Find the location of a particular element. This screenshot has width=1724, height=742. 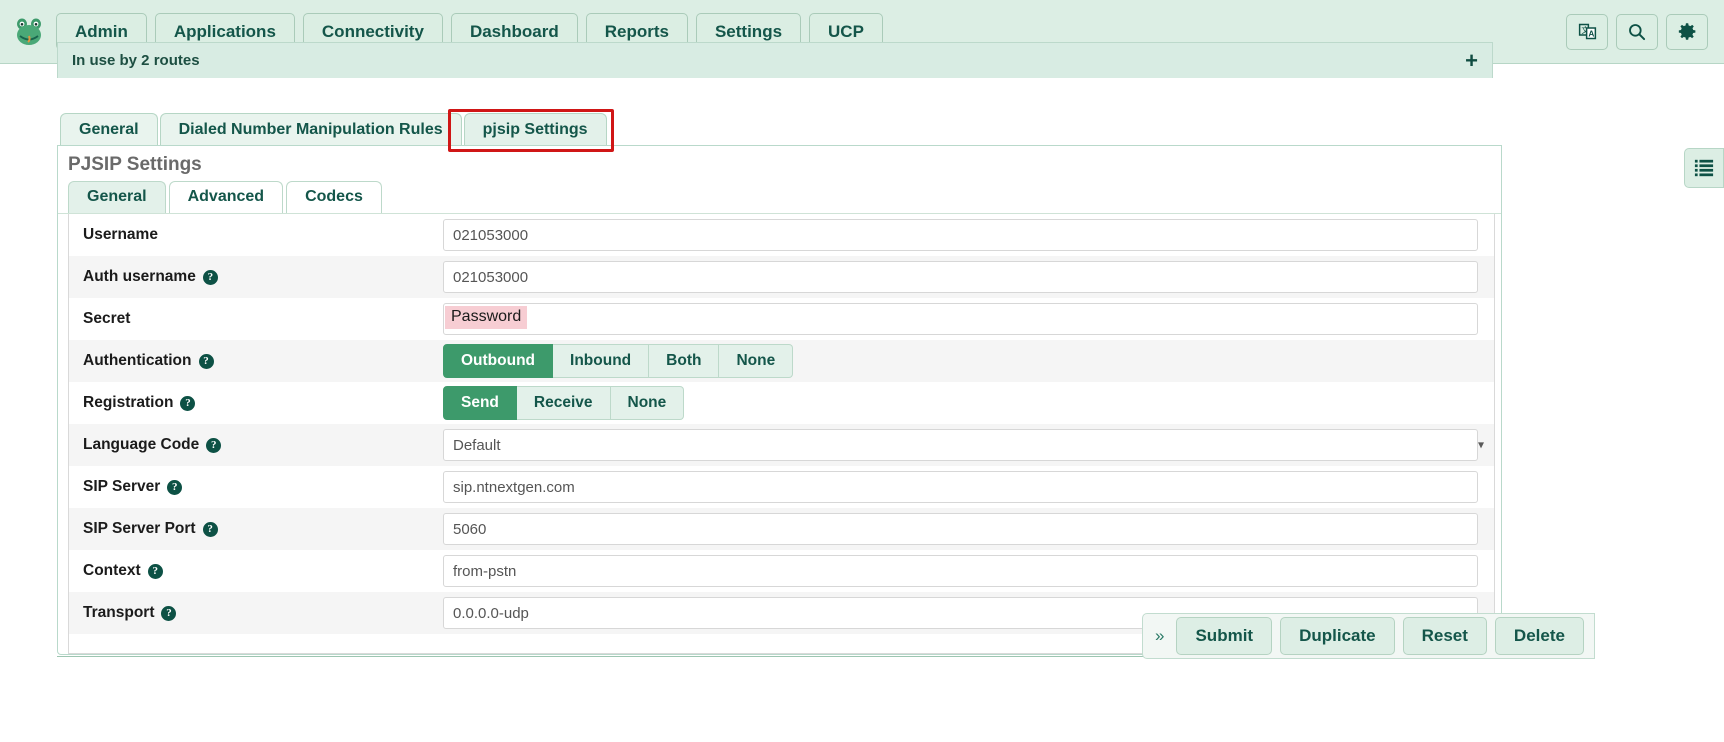

tab-dialed-number-manipulation-rules: Dialed Number Manipulation Rules is located at coordinates (310, 130).